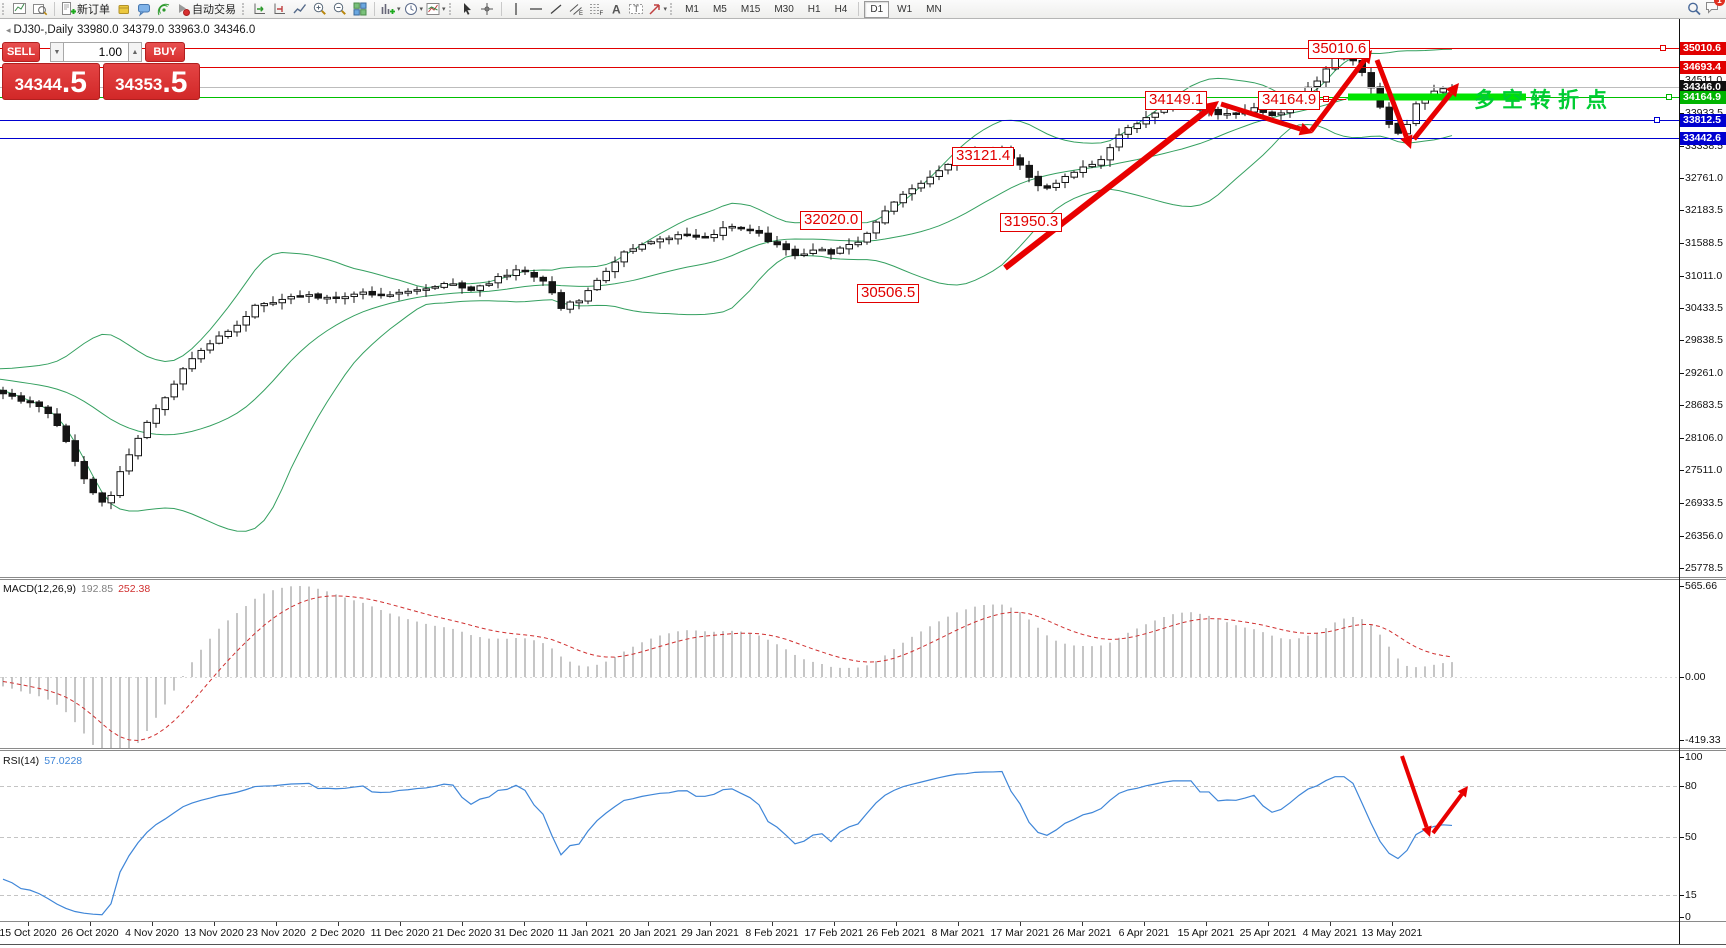 The image size is (1726, 948). I want to click on timeframe-m5-button: M5, so click(720, 9).